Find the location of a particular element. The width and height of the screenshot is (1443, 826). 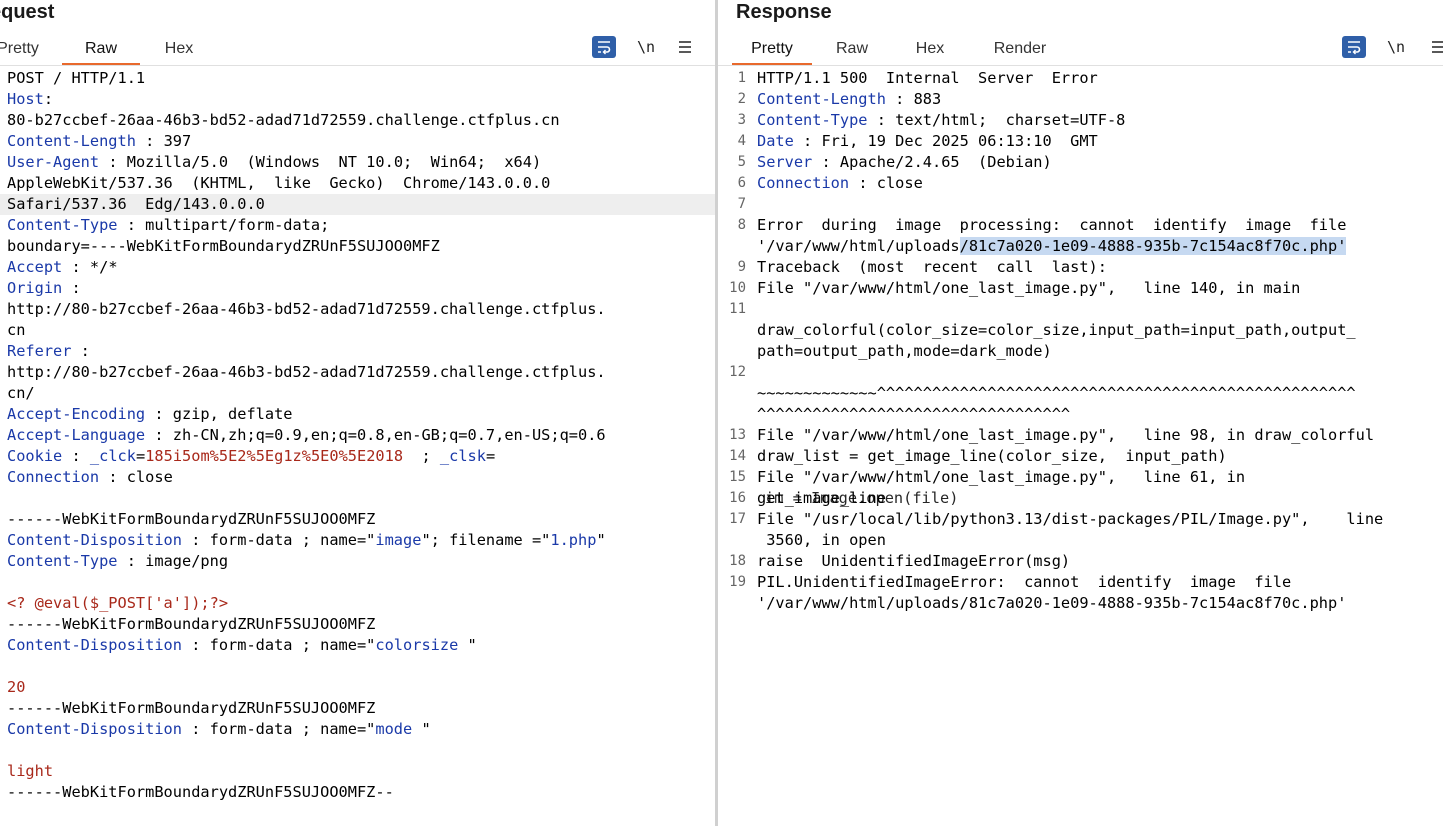

code-line: 3 Content-Type : text/html; charset=UTF-8 is located at coordinates (1080, 120).